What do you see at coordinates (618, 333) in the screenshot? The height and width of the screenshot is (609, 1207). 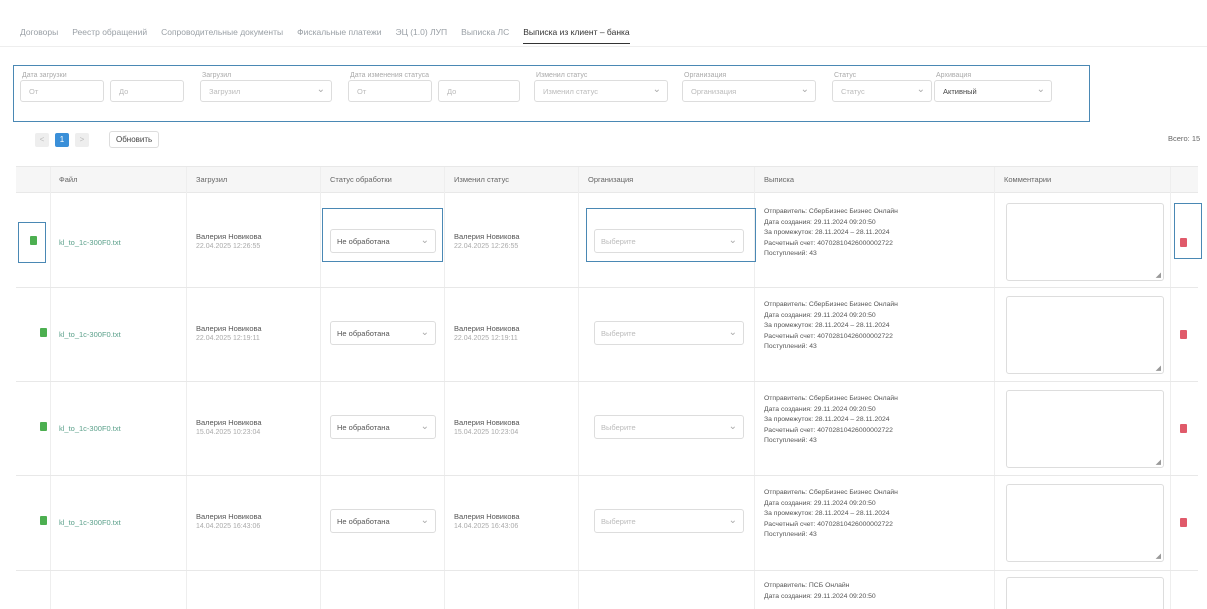 I see `select-placeholder: Выберите` at bounding box center [618, 333].